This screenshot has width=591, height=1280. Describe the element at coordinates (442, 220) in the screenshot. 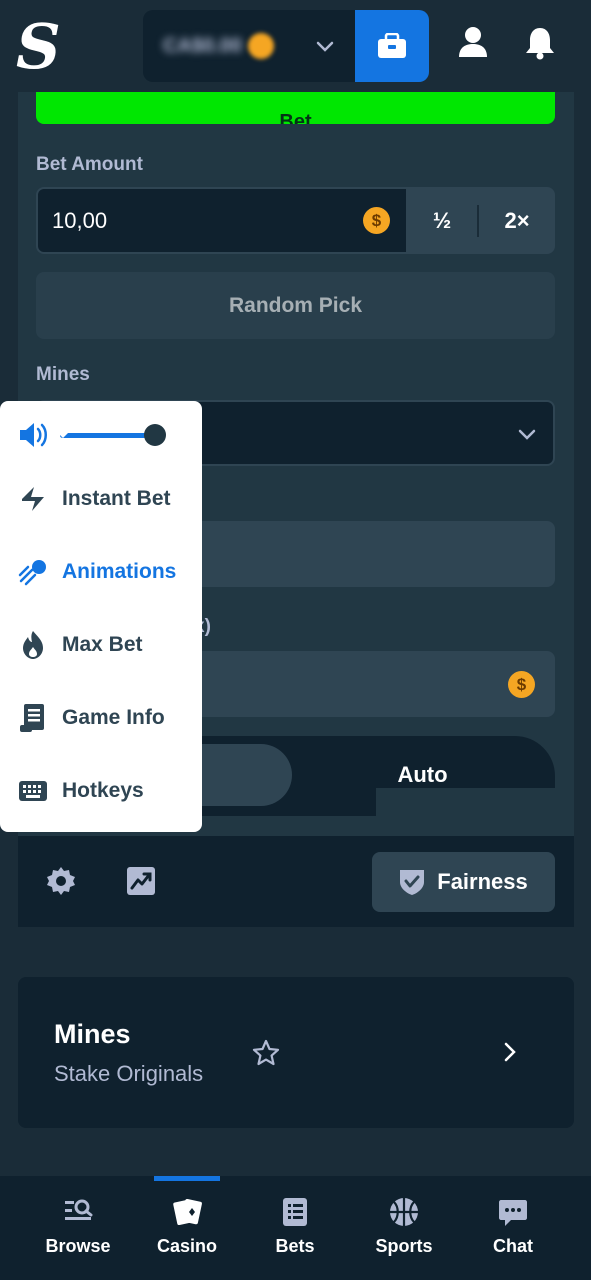

I see `half-bet-button: ½` at that location.